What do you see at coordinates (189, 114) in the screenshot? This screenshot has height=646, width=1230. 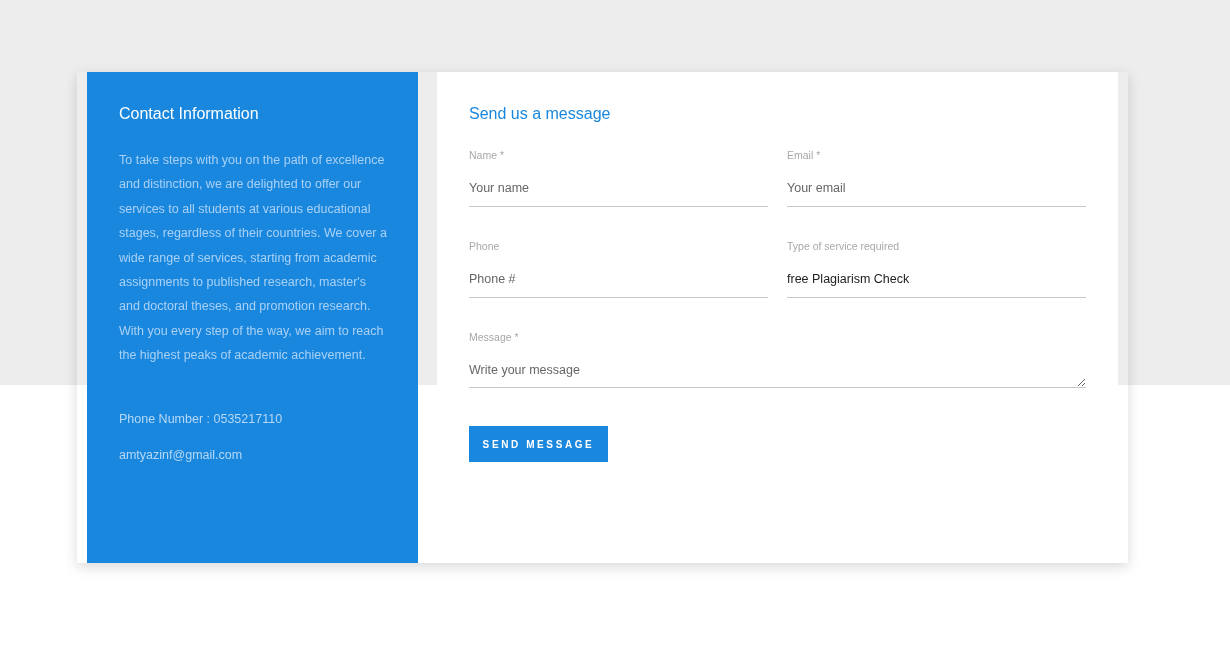 I see `contact-info-title: Contact Information` at bounding box center [189, 114].